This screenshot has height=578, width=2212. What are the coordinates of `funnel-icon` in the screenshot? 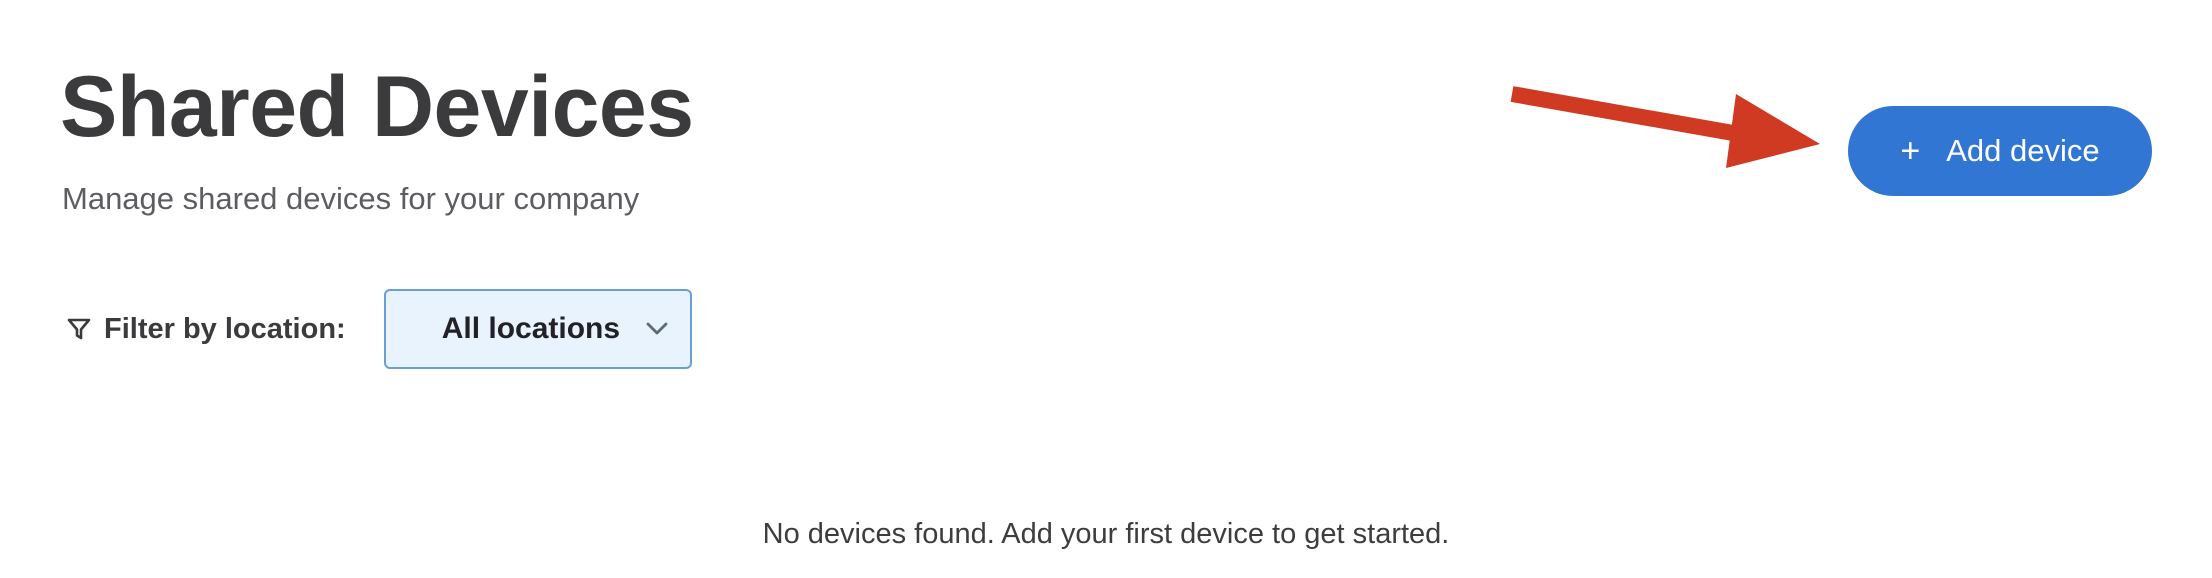 It's located at (79, 329).